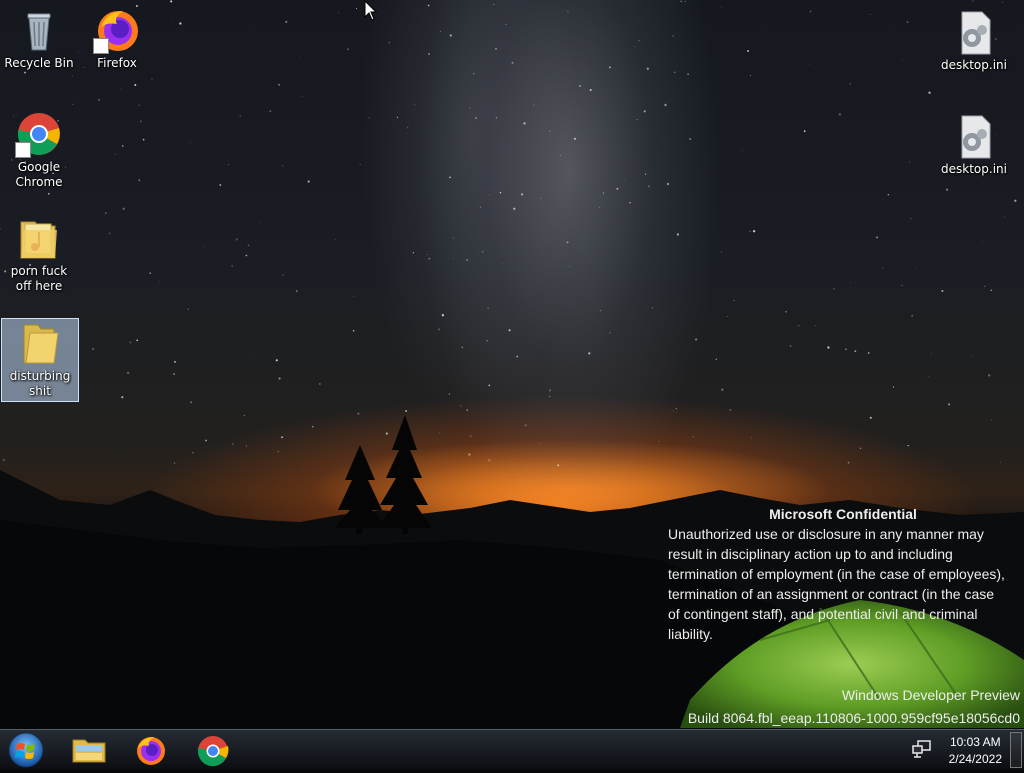  I want to click on windows-start-orb-icon, so click(26, 750).